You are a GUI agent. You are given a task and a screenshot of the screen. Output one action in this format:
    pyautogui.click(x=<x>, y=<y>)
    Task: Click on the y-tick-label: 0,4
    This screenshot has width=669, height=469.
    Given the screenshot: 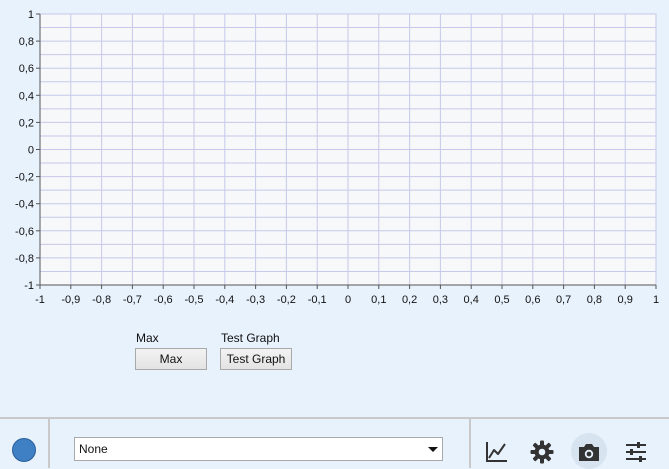 What is the action you would take?
    pyautogui.click(x=26, y=96)
    